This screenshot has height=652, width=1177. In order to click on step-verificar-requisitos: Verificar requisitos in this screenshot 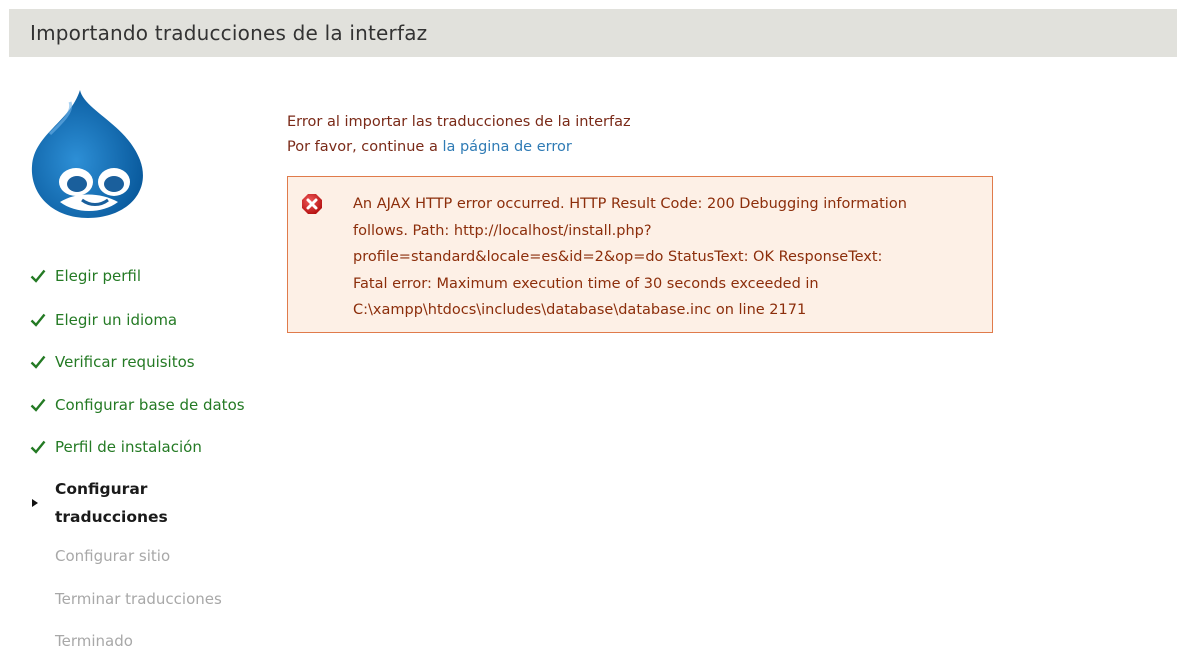, I will do `click(112, 362)`.